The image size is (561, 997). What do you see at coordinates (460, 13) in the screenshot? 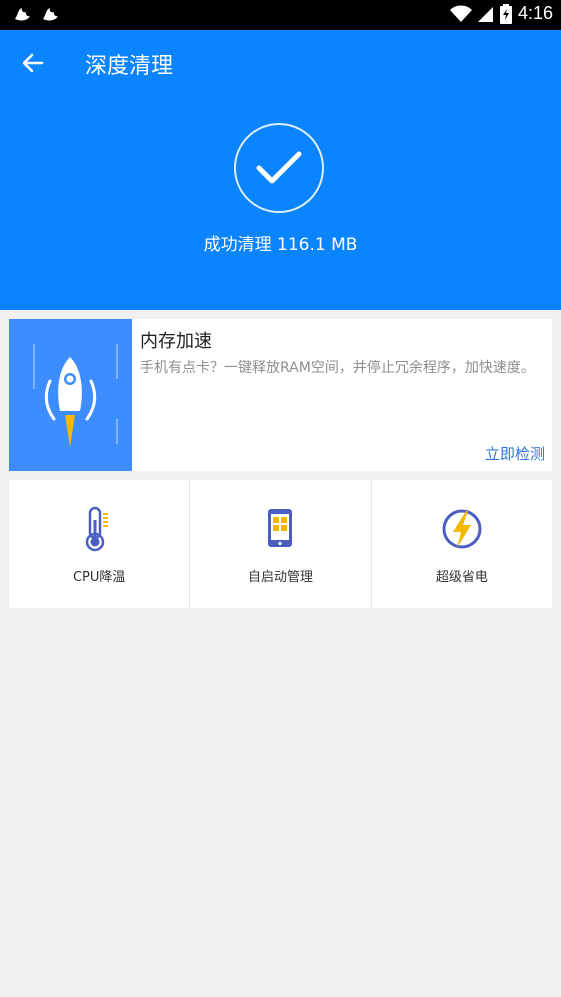
I see `wifi-icon` at bounding box center [460, 13].